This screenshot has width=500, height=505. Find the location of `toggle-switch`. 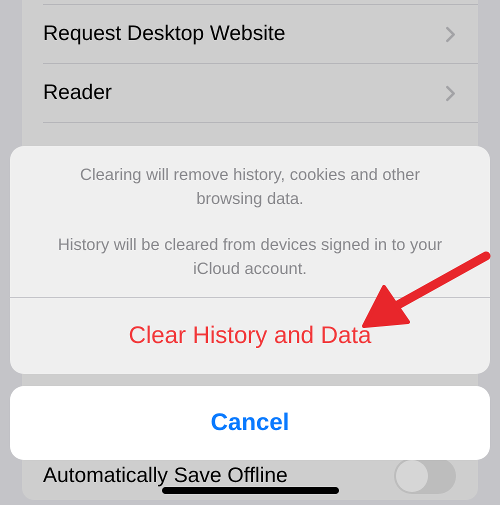

toggle-switch is located at coordinates (425, 476).